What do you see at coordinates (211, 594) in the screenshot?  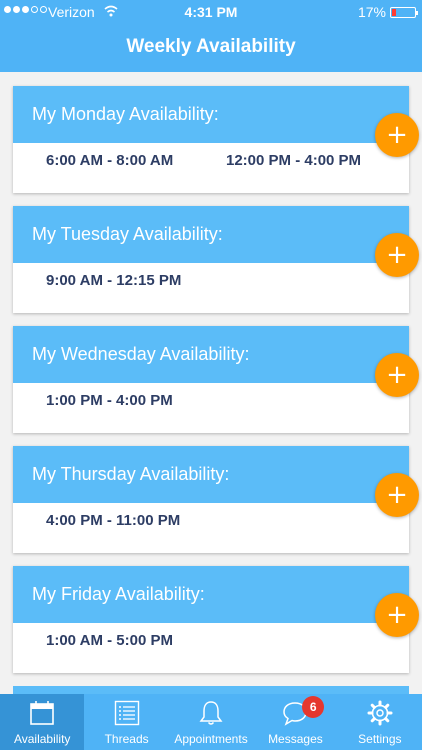 I see `card-title: My Friday Availability:` at bounding box center [211, 594].